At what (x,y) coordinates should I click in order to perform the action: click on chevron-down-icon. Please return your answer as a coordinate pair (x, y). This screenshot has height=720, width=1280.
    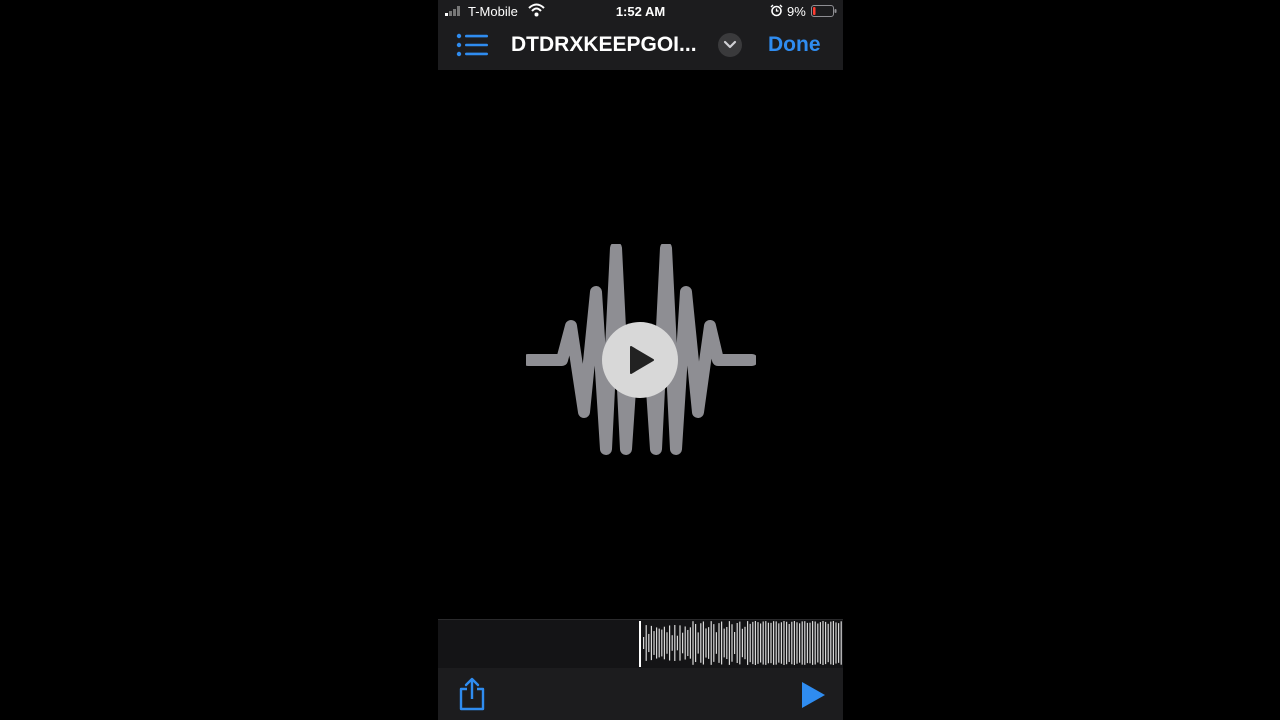
    Looking at the image, I should click on (730, 44).